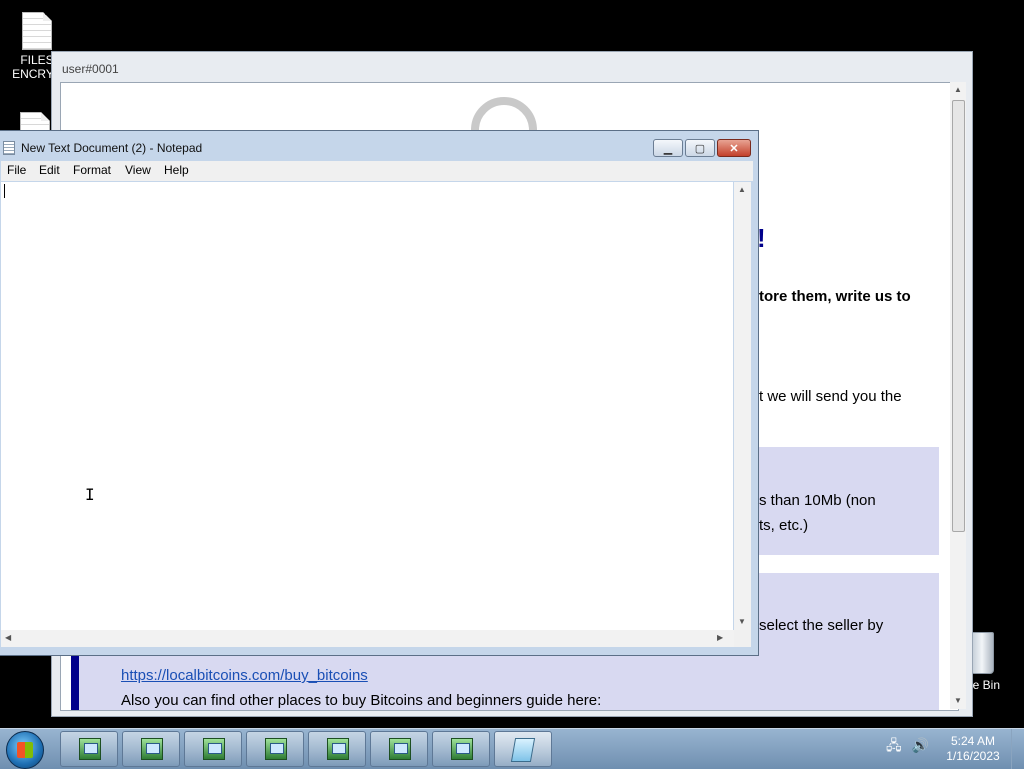  Describe the element at coordinates (4, 191) in the screenshot. I see `text-caret` at that location.